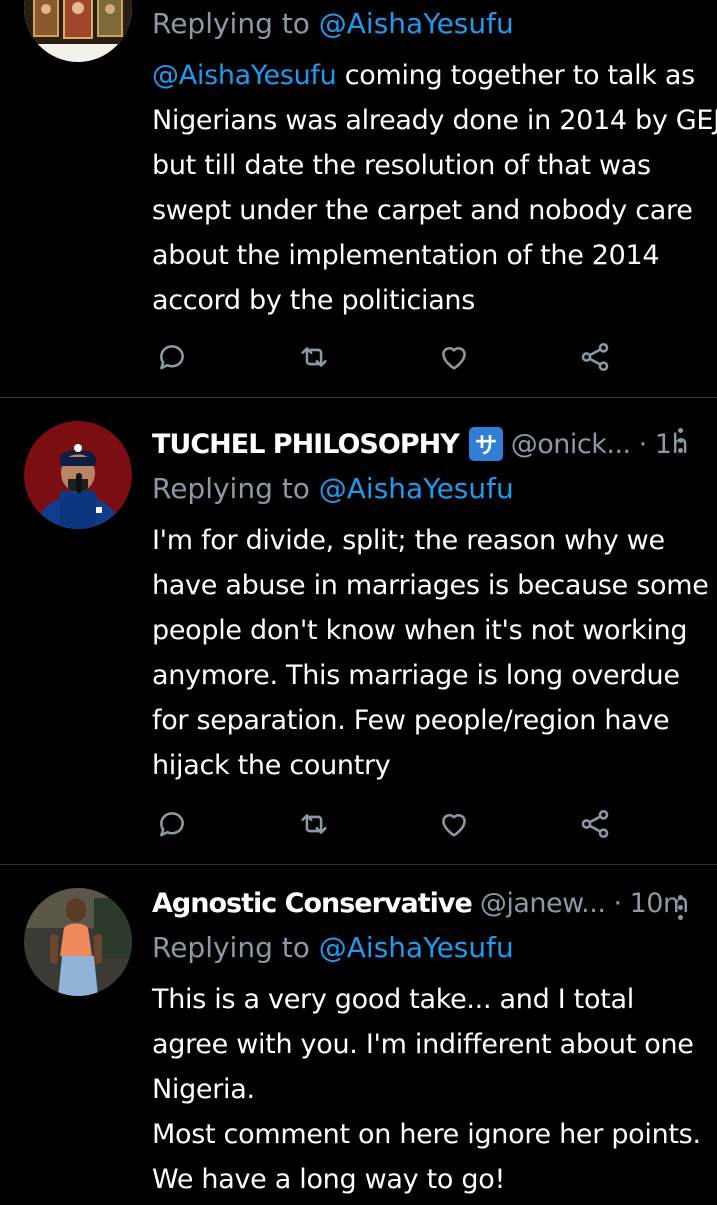 The height and width of the screenshot is (1205, 717). What do you see at coordinates (411, 720) in the screenshot?
I see `tweet-text-line: for separation. Few people/region have` at bounding box center [411, 720].